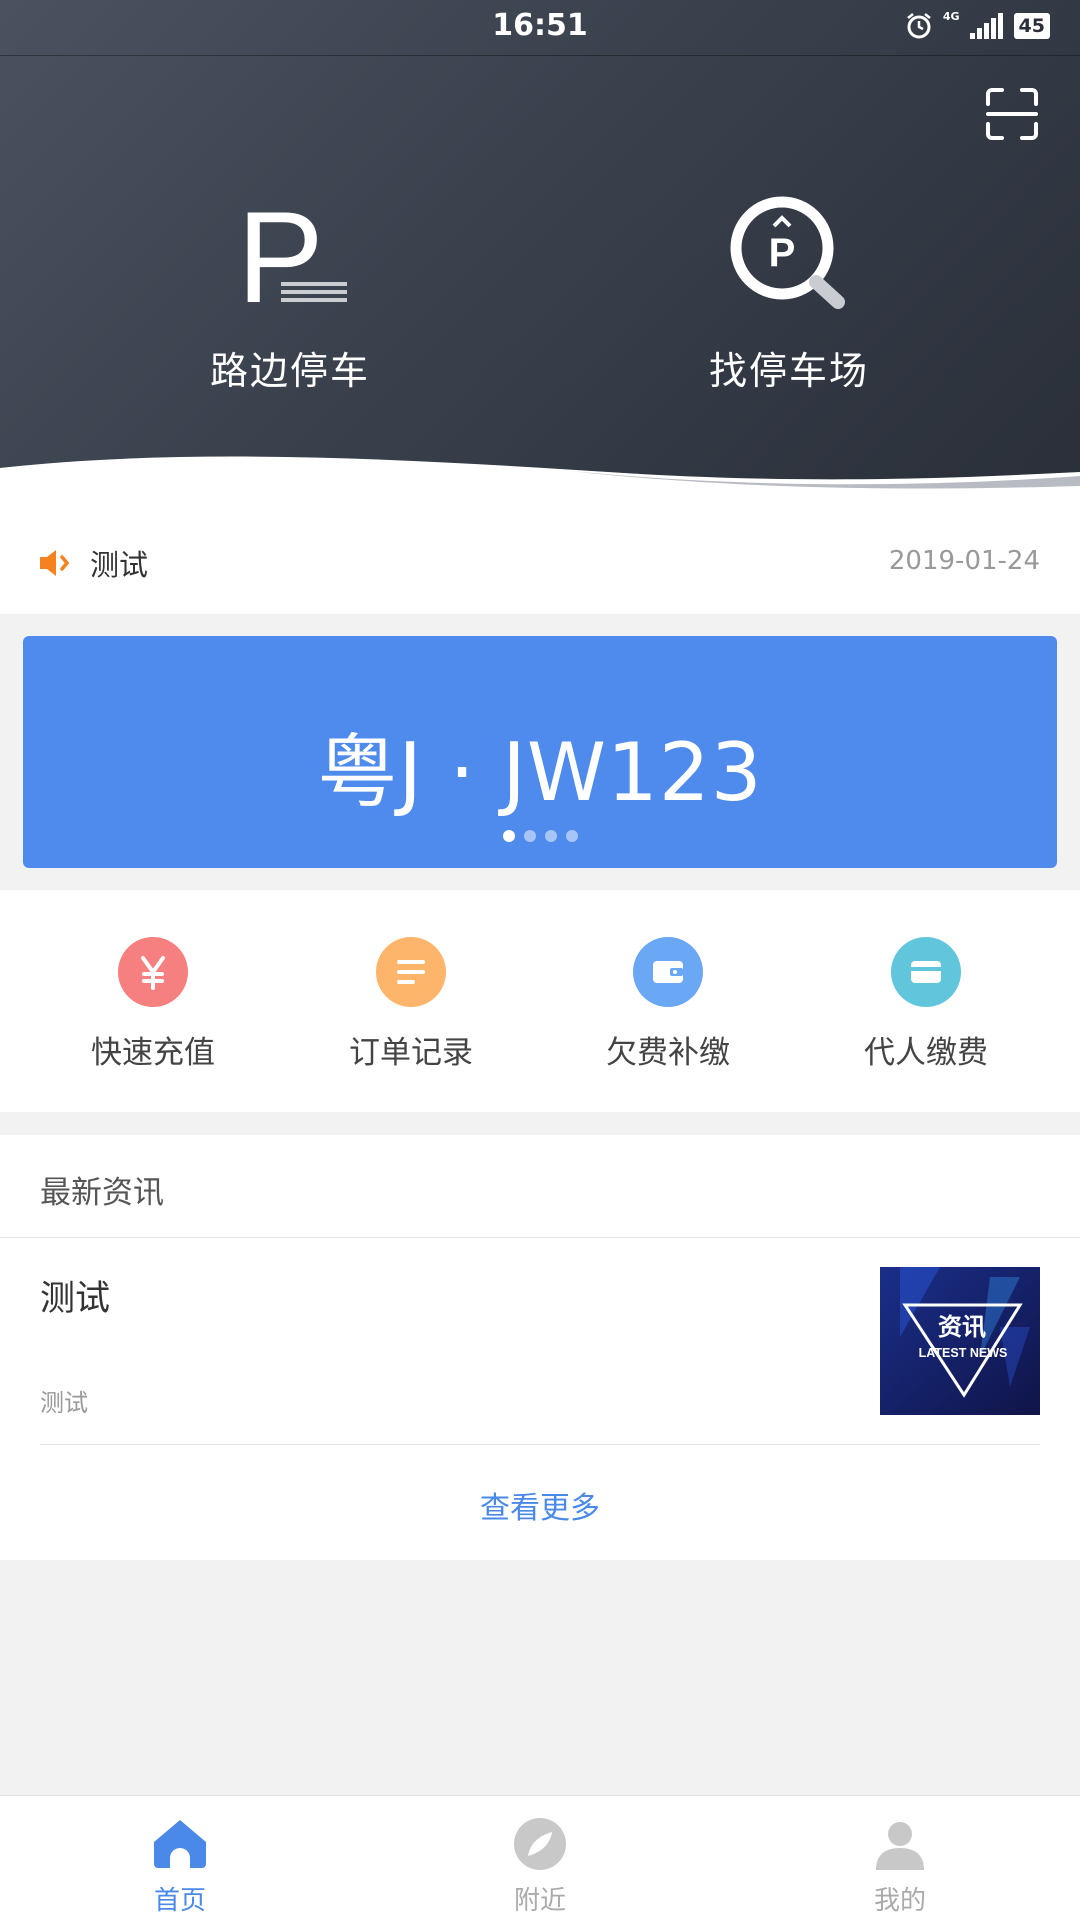 The image size is (1080, 1919). I want to click on news-thumbnail: 资讯 LATEST NEWS, so click(960, 1341).